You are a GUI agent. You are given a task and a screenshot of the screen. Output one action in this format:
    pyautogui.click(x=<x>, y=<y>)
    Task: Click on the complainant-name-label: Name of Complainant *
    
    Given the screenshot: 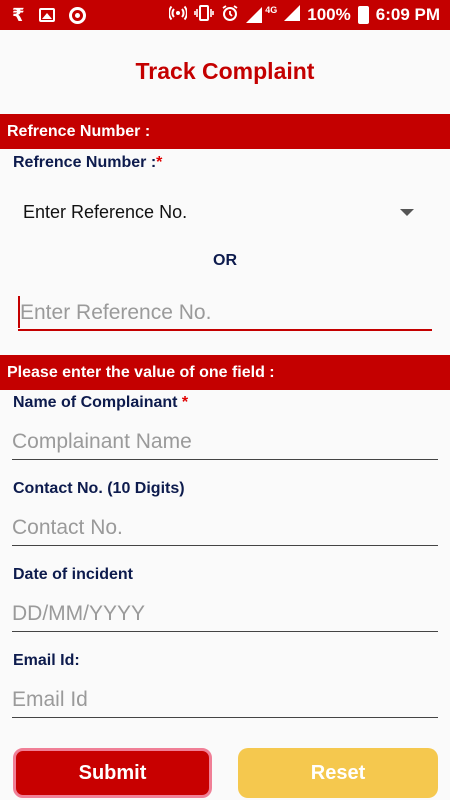 What is the action you would take?
    pyautogui.click(x=100, y=403)
    